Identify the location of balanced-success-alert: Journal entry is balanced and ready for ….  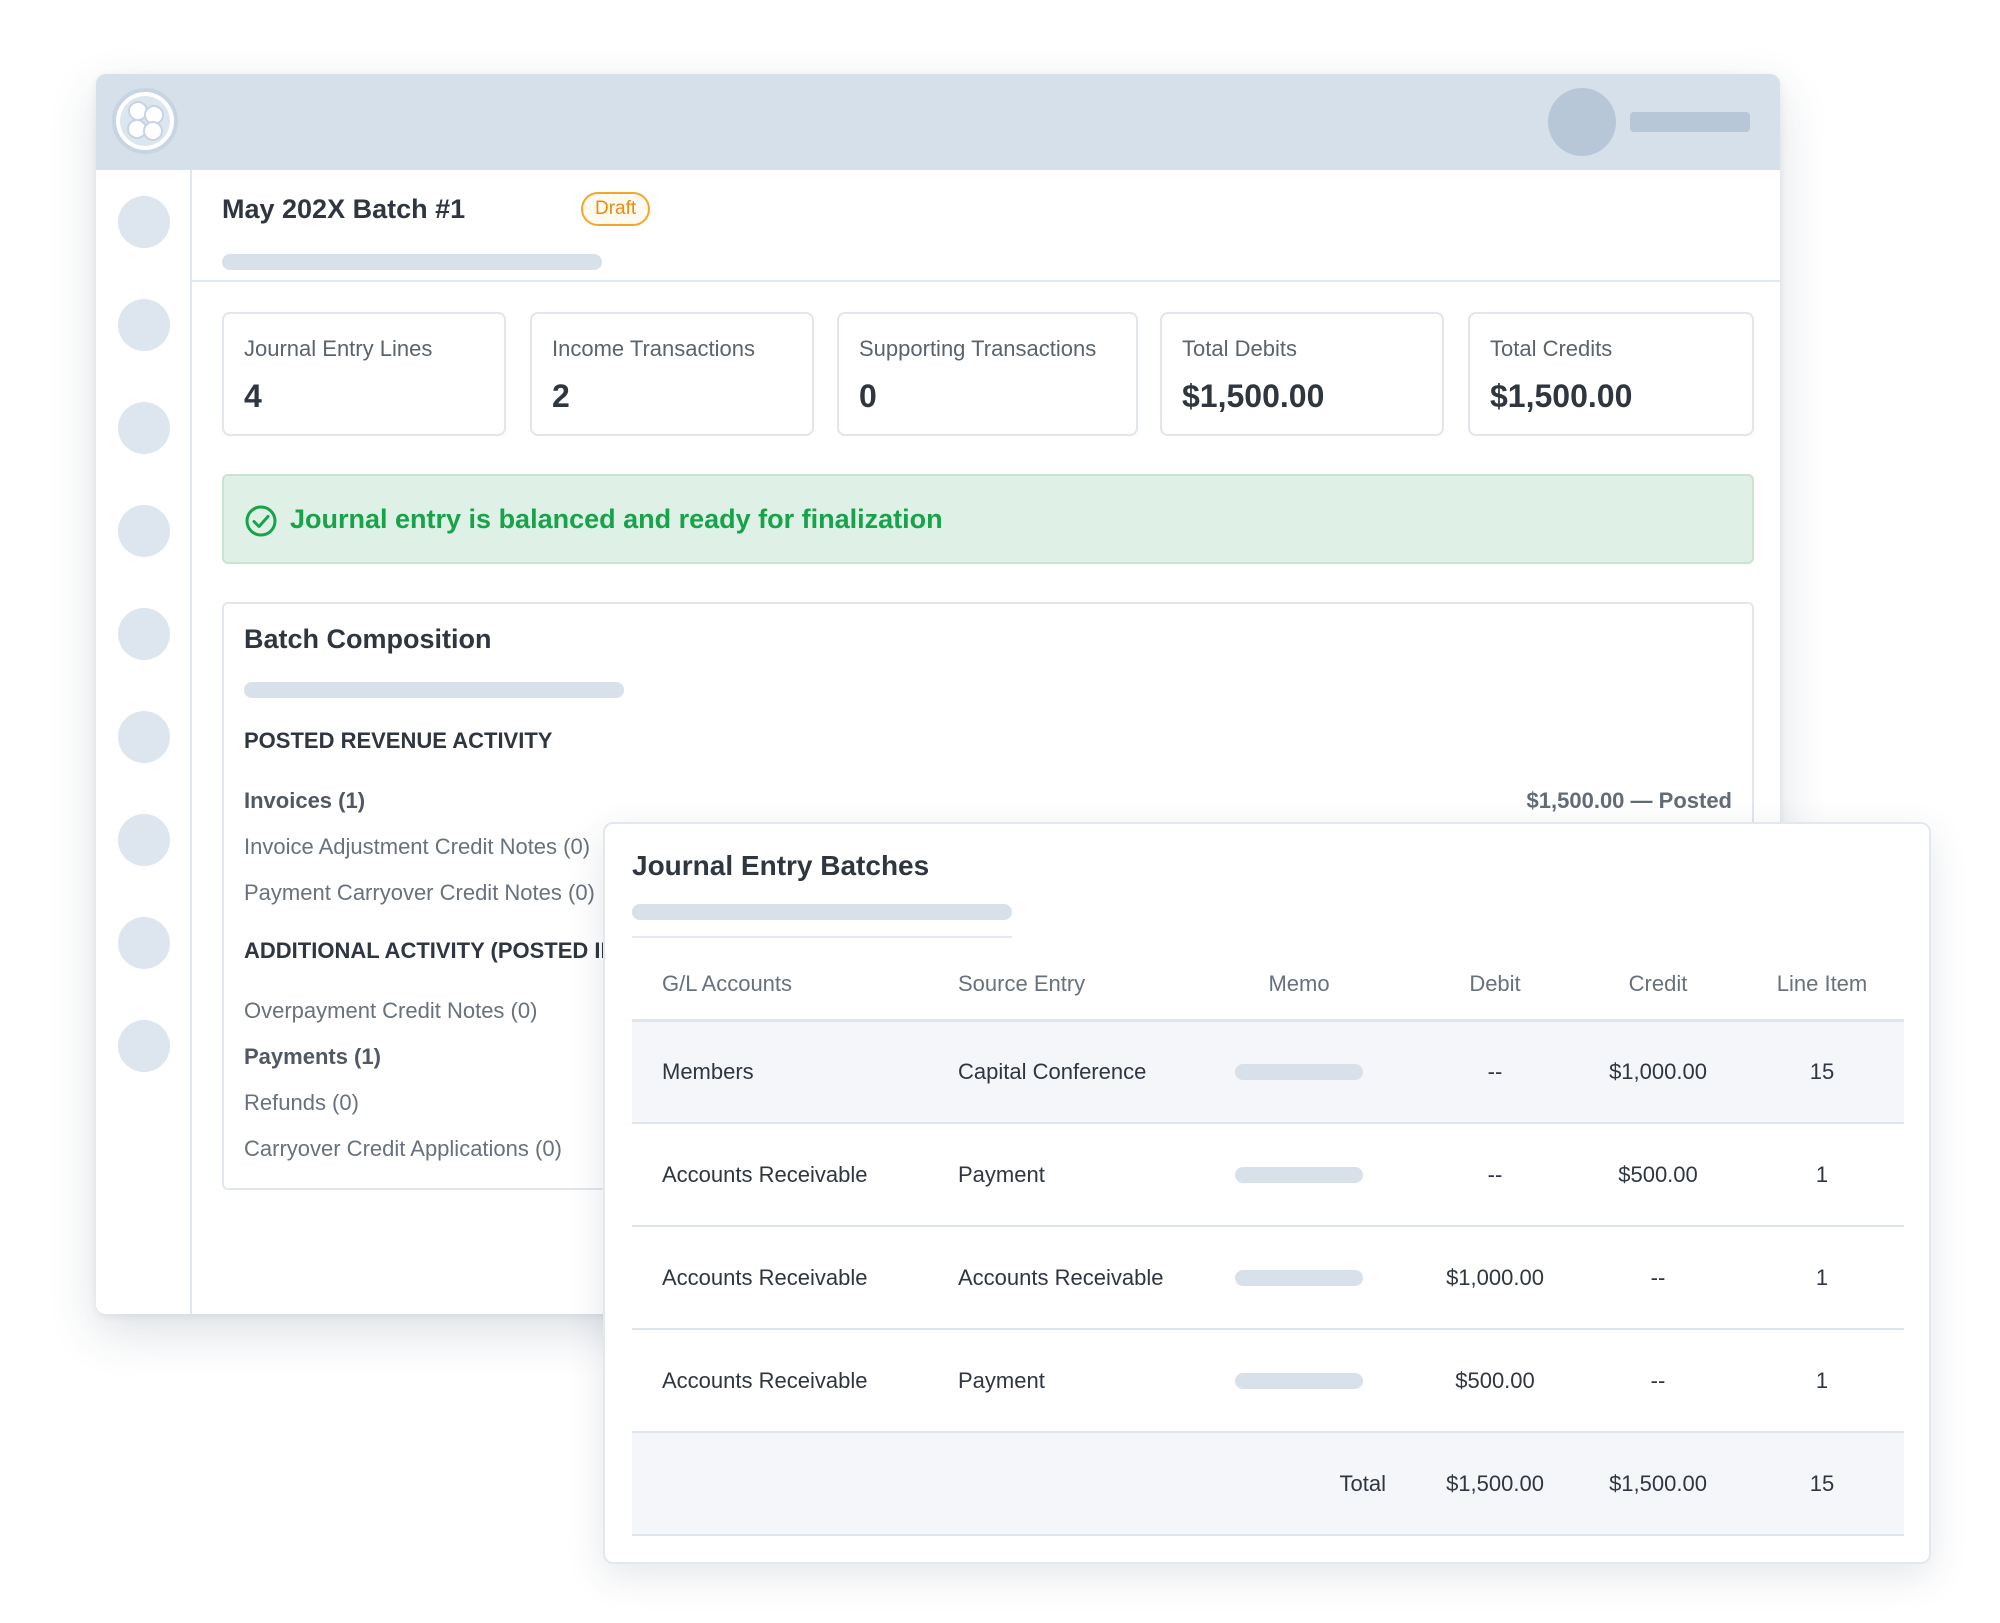
(988, 519).